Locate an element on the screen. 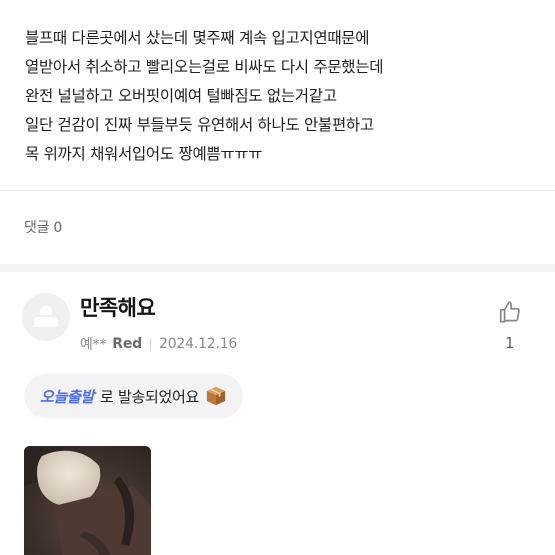 This screenshot has width=555, height=555. comments-button: 댓글 0 is located at coordinates (43, 227).